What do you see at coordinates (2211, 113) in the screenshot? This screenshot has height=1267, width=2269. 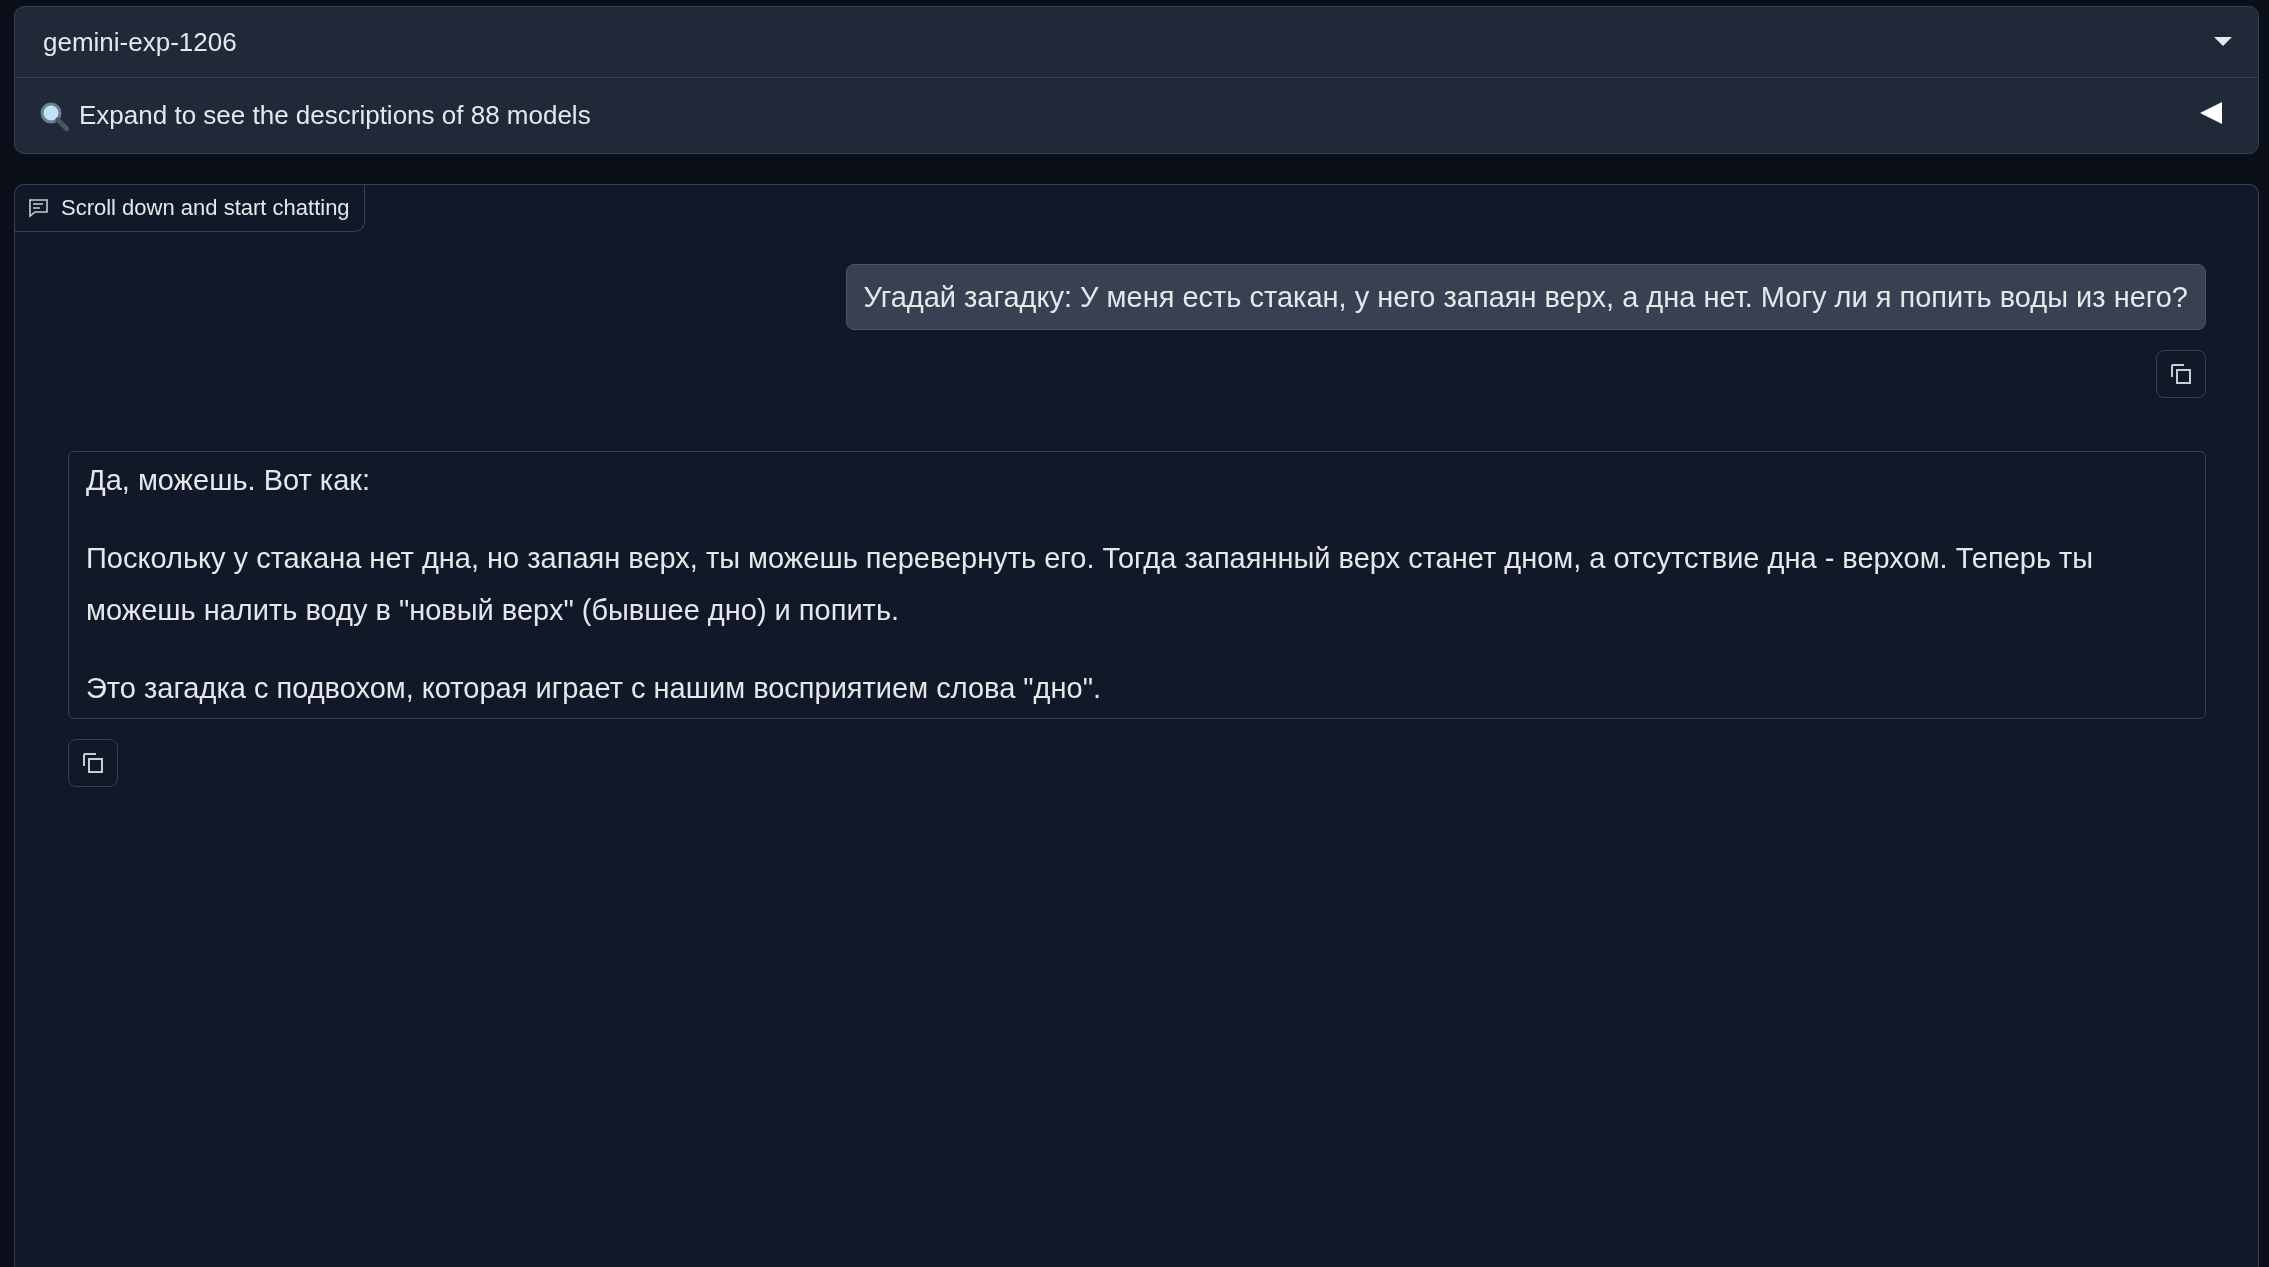 I see `triangle-left-icon` at bounding box center [2211, 113].